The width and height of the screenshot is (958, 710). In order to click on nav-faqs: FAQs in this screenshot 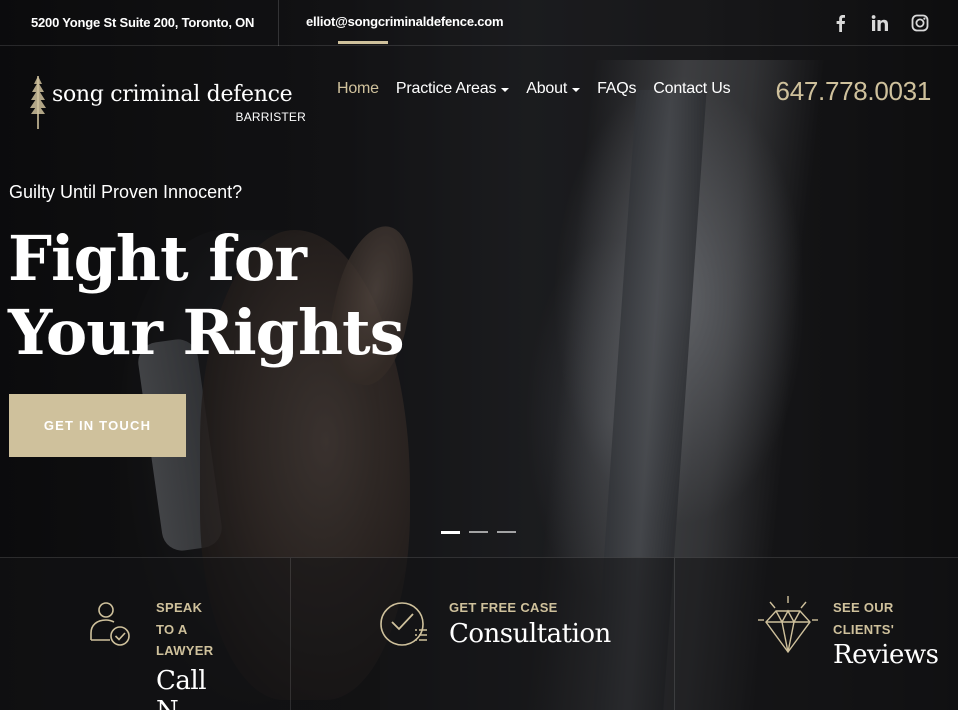, I will do `click(616, 89)`.